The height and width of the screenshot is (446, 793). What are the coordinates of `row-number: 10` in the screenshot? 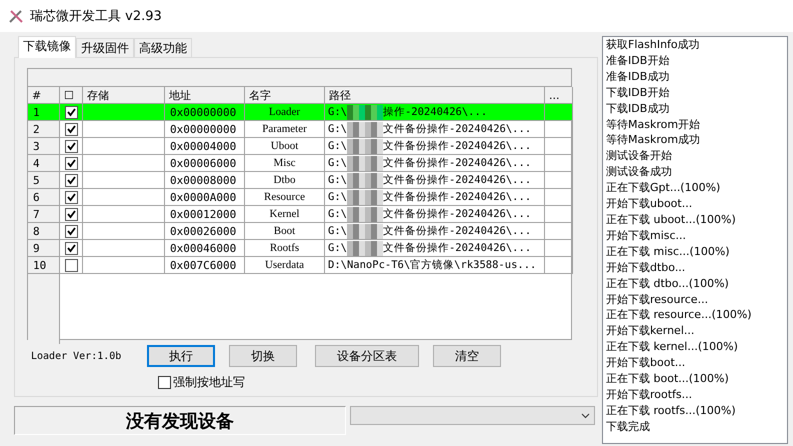 It's located at (44, 265).